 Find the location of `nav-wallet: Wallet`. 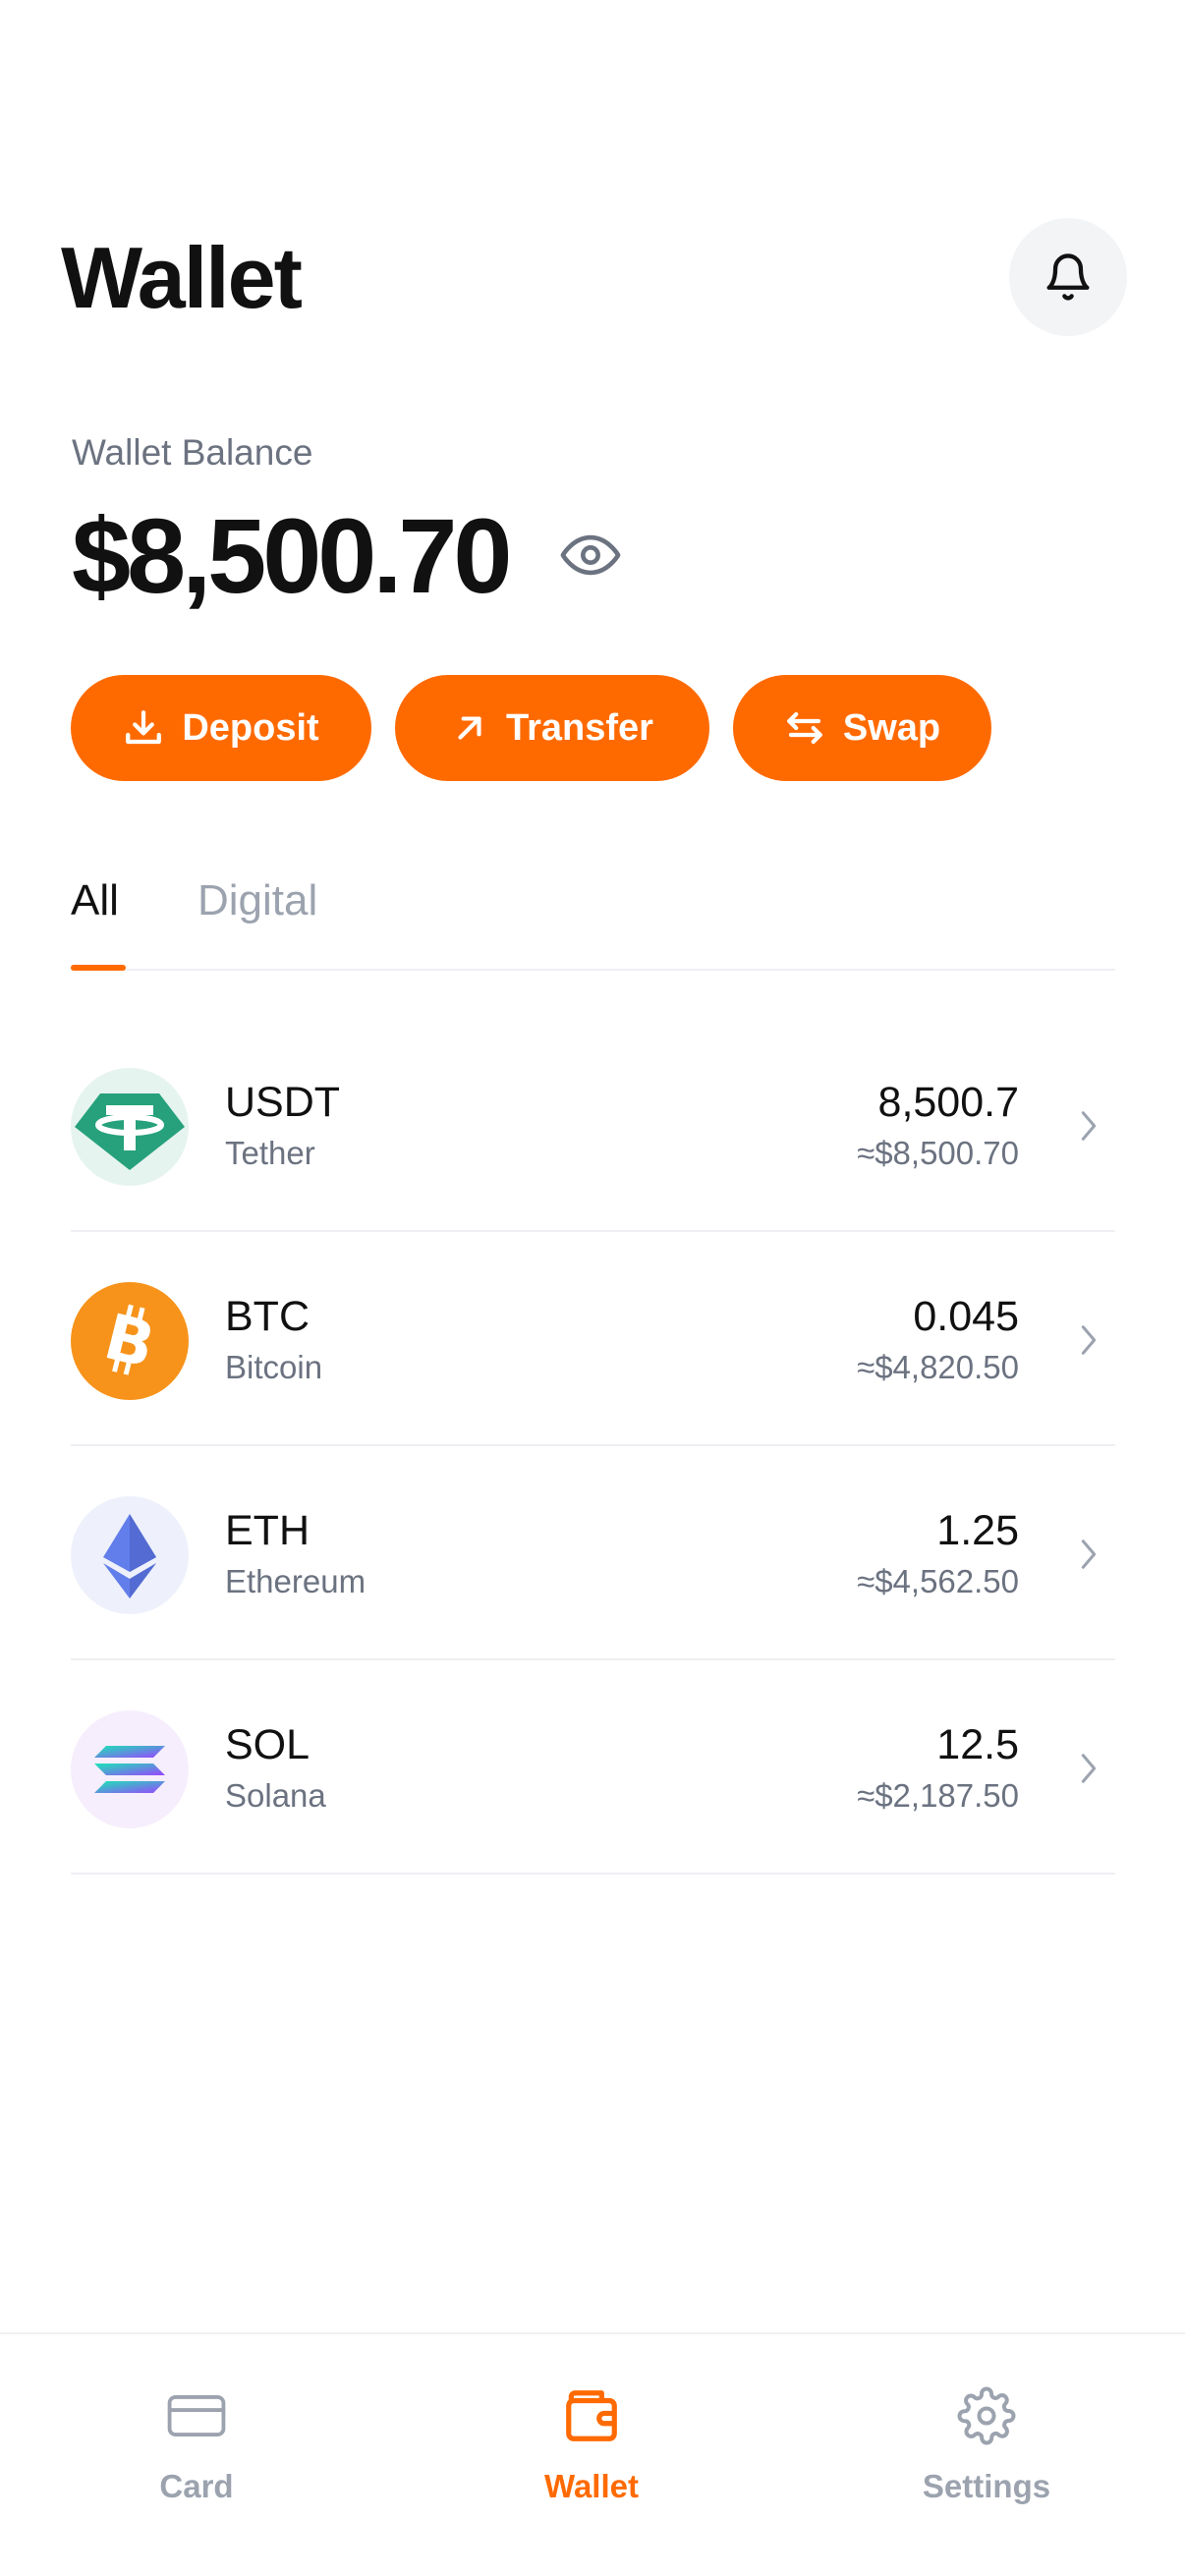

nav-wallet: Wallet is located at coordinates (592, 2452).